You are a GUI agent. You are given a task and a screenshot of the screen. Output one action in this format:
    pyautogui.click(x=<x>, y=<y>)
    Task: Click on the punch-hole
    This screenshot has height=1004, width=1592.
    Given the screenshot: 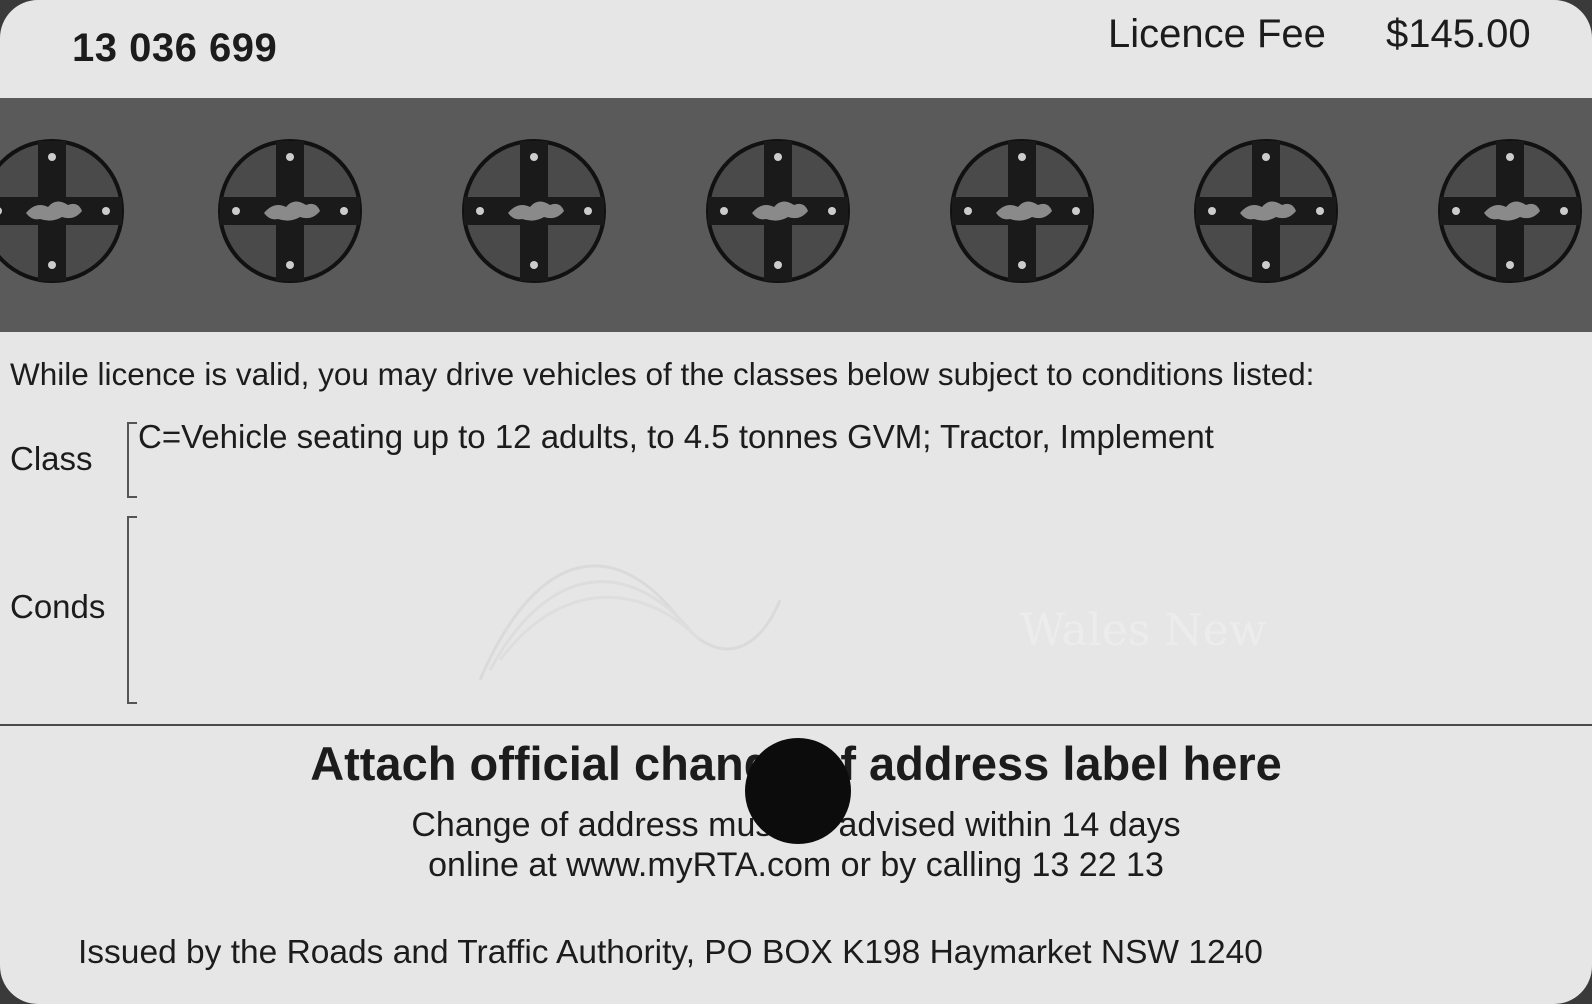 What is the action you would take?
    pyautogui.click(x=798, y=791)
    